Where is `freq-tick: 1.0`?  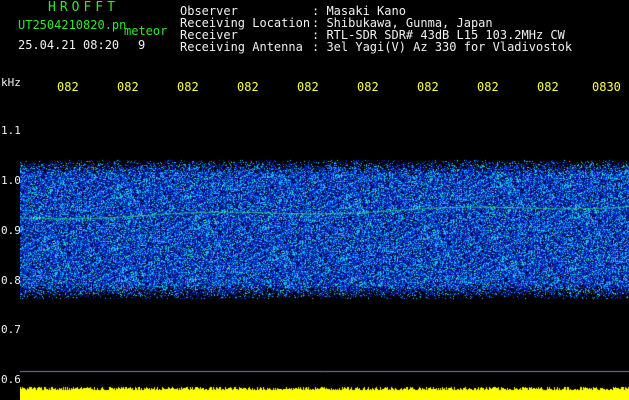 freq-tick: 1.0 is located at coordinates (11, 180).